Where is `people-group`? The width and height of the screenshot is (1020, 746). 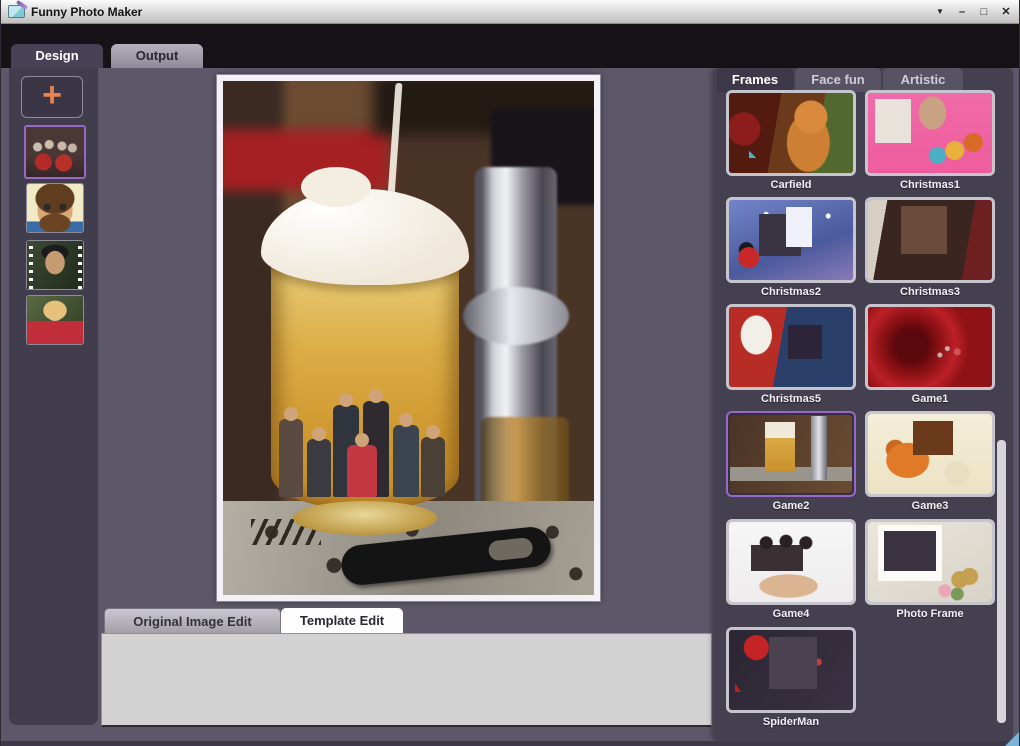 people-group is located at coordinates (365, 407).